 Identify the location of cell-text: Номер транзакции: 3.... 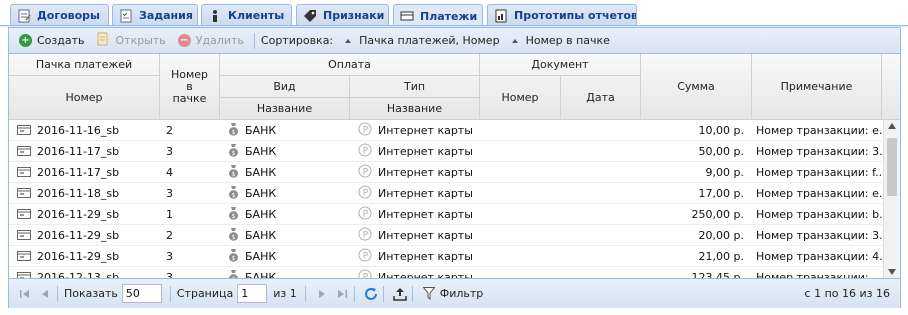
(819, 151).